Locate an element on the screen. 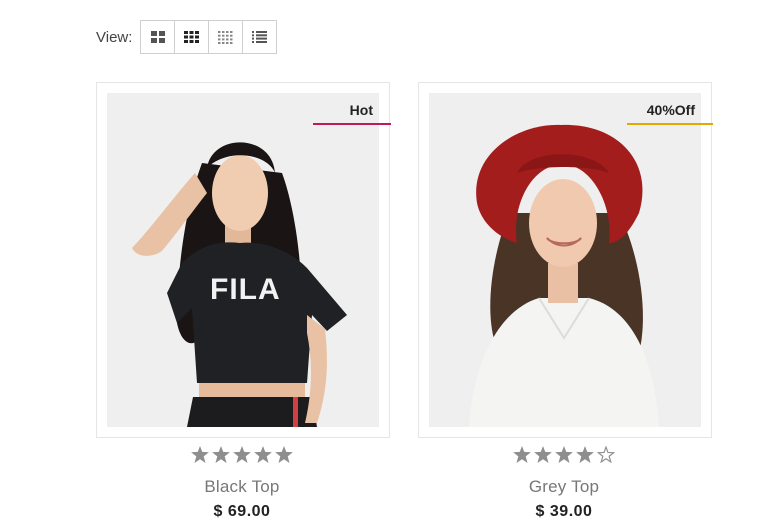 This screenshot has width=773, height=530. view-mode-group is located at coordinates (209, 37).